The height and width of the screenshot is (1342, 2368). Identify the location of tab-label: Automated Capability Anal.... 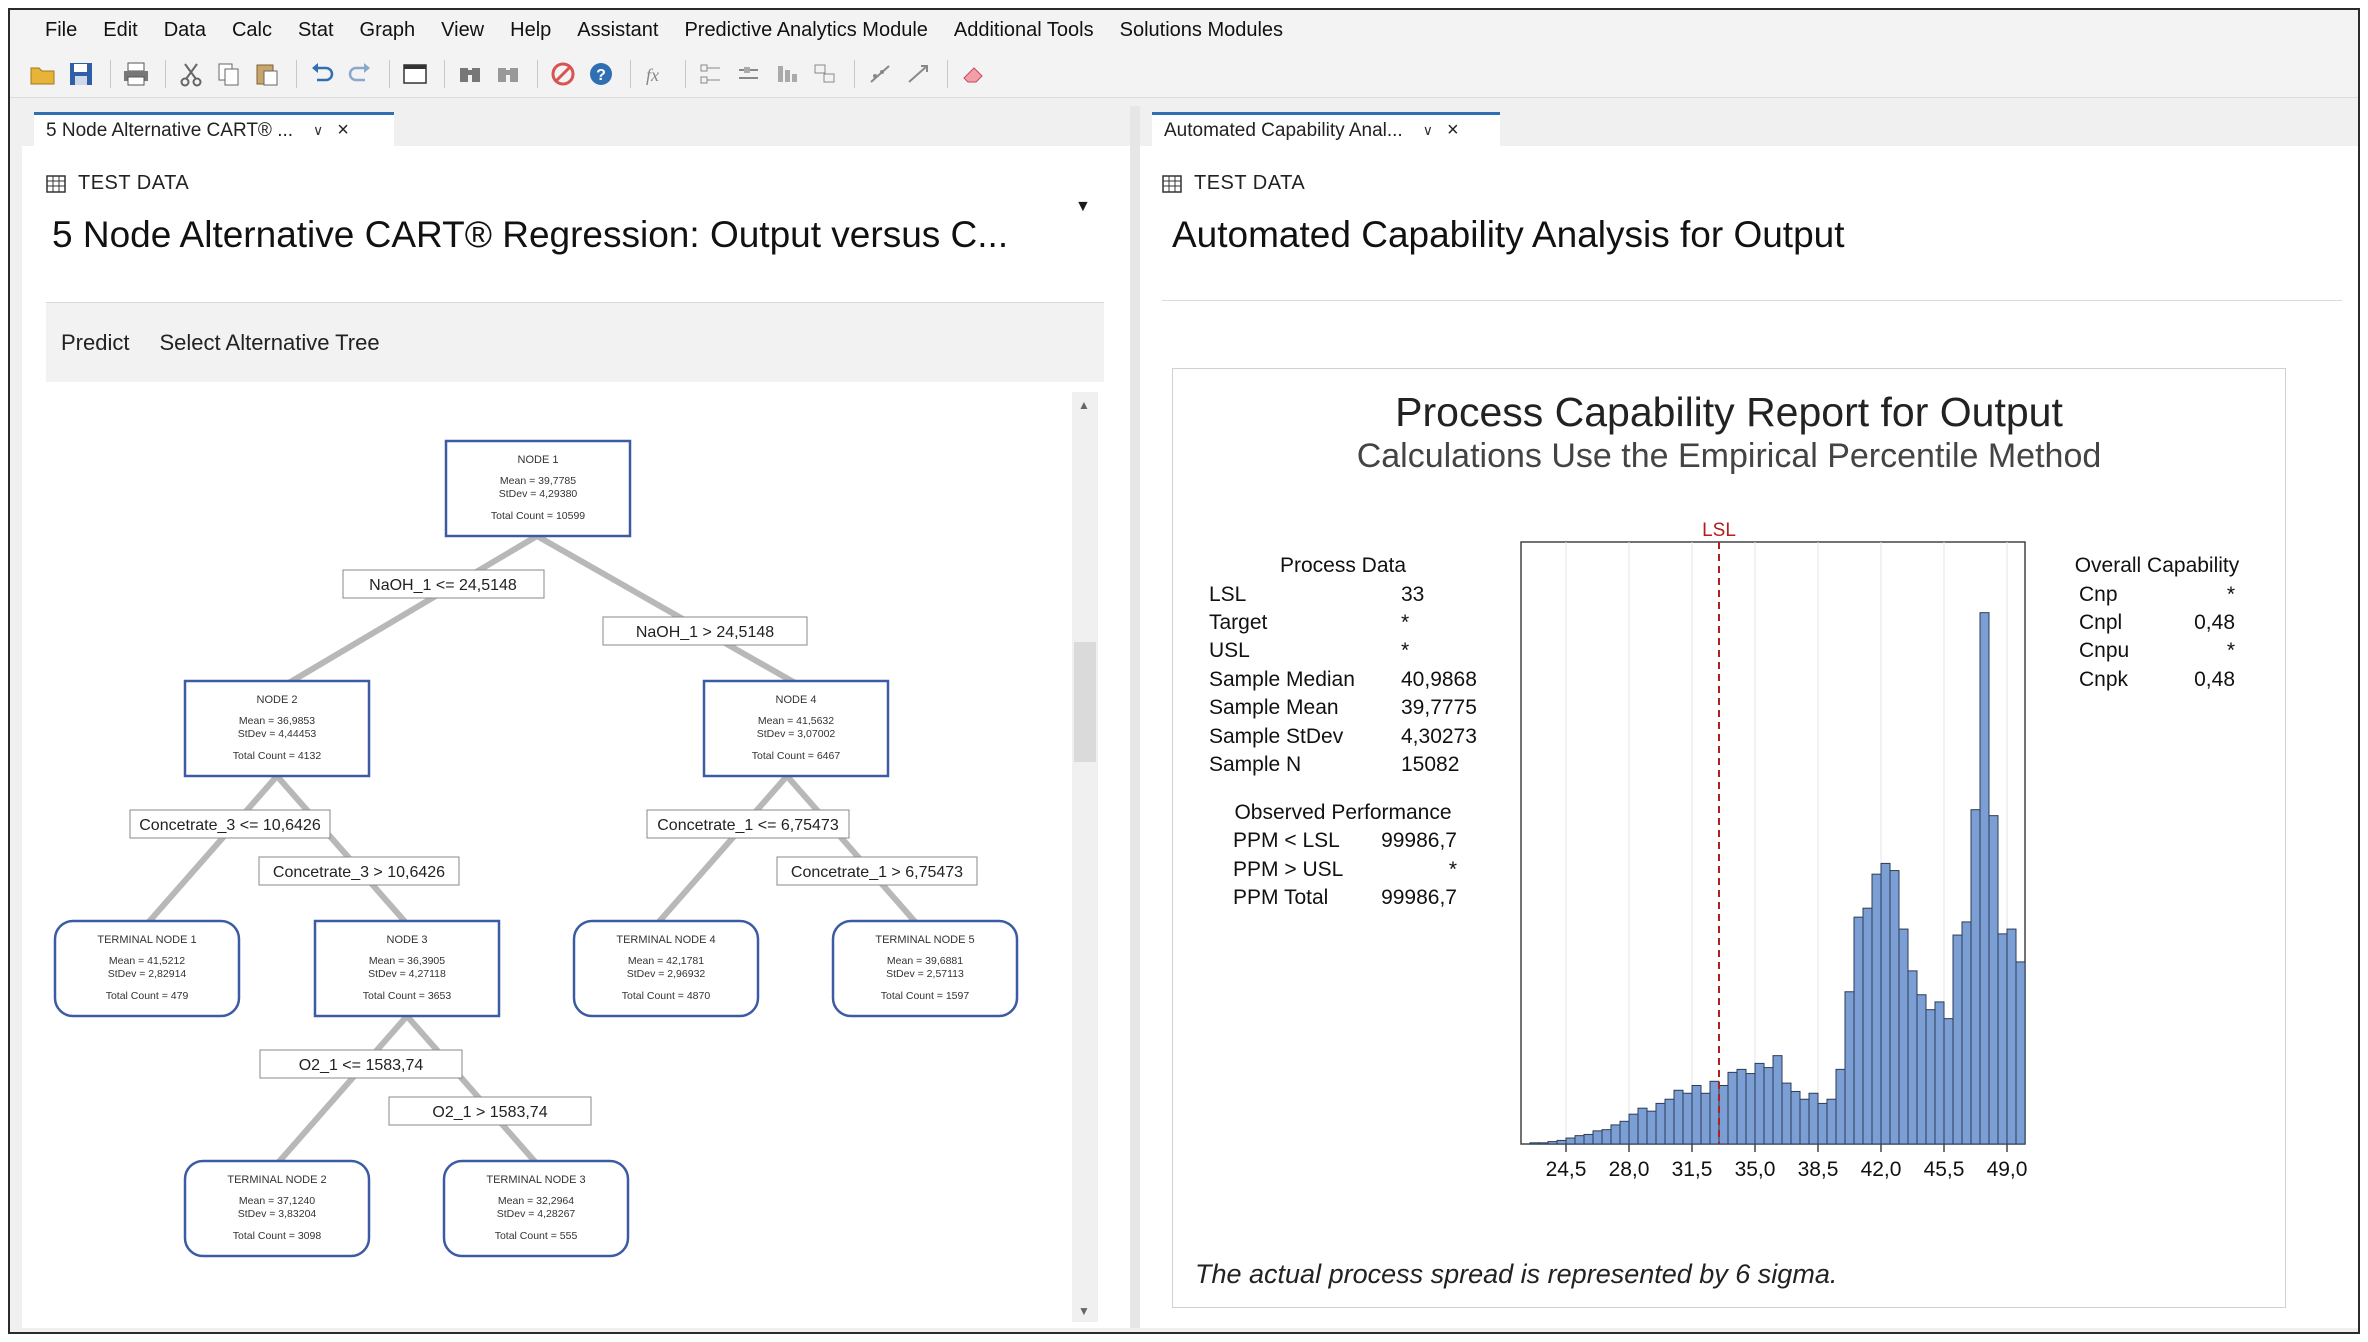
(1283, 130).